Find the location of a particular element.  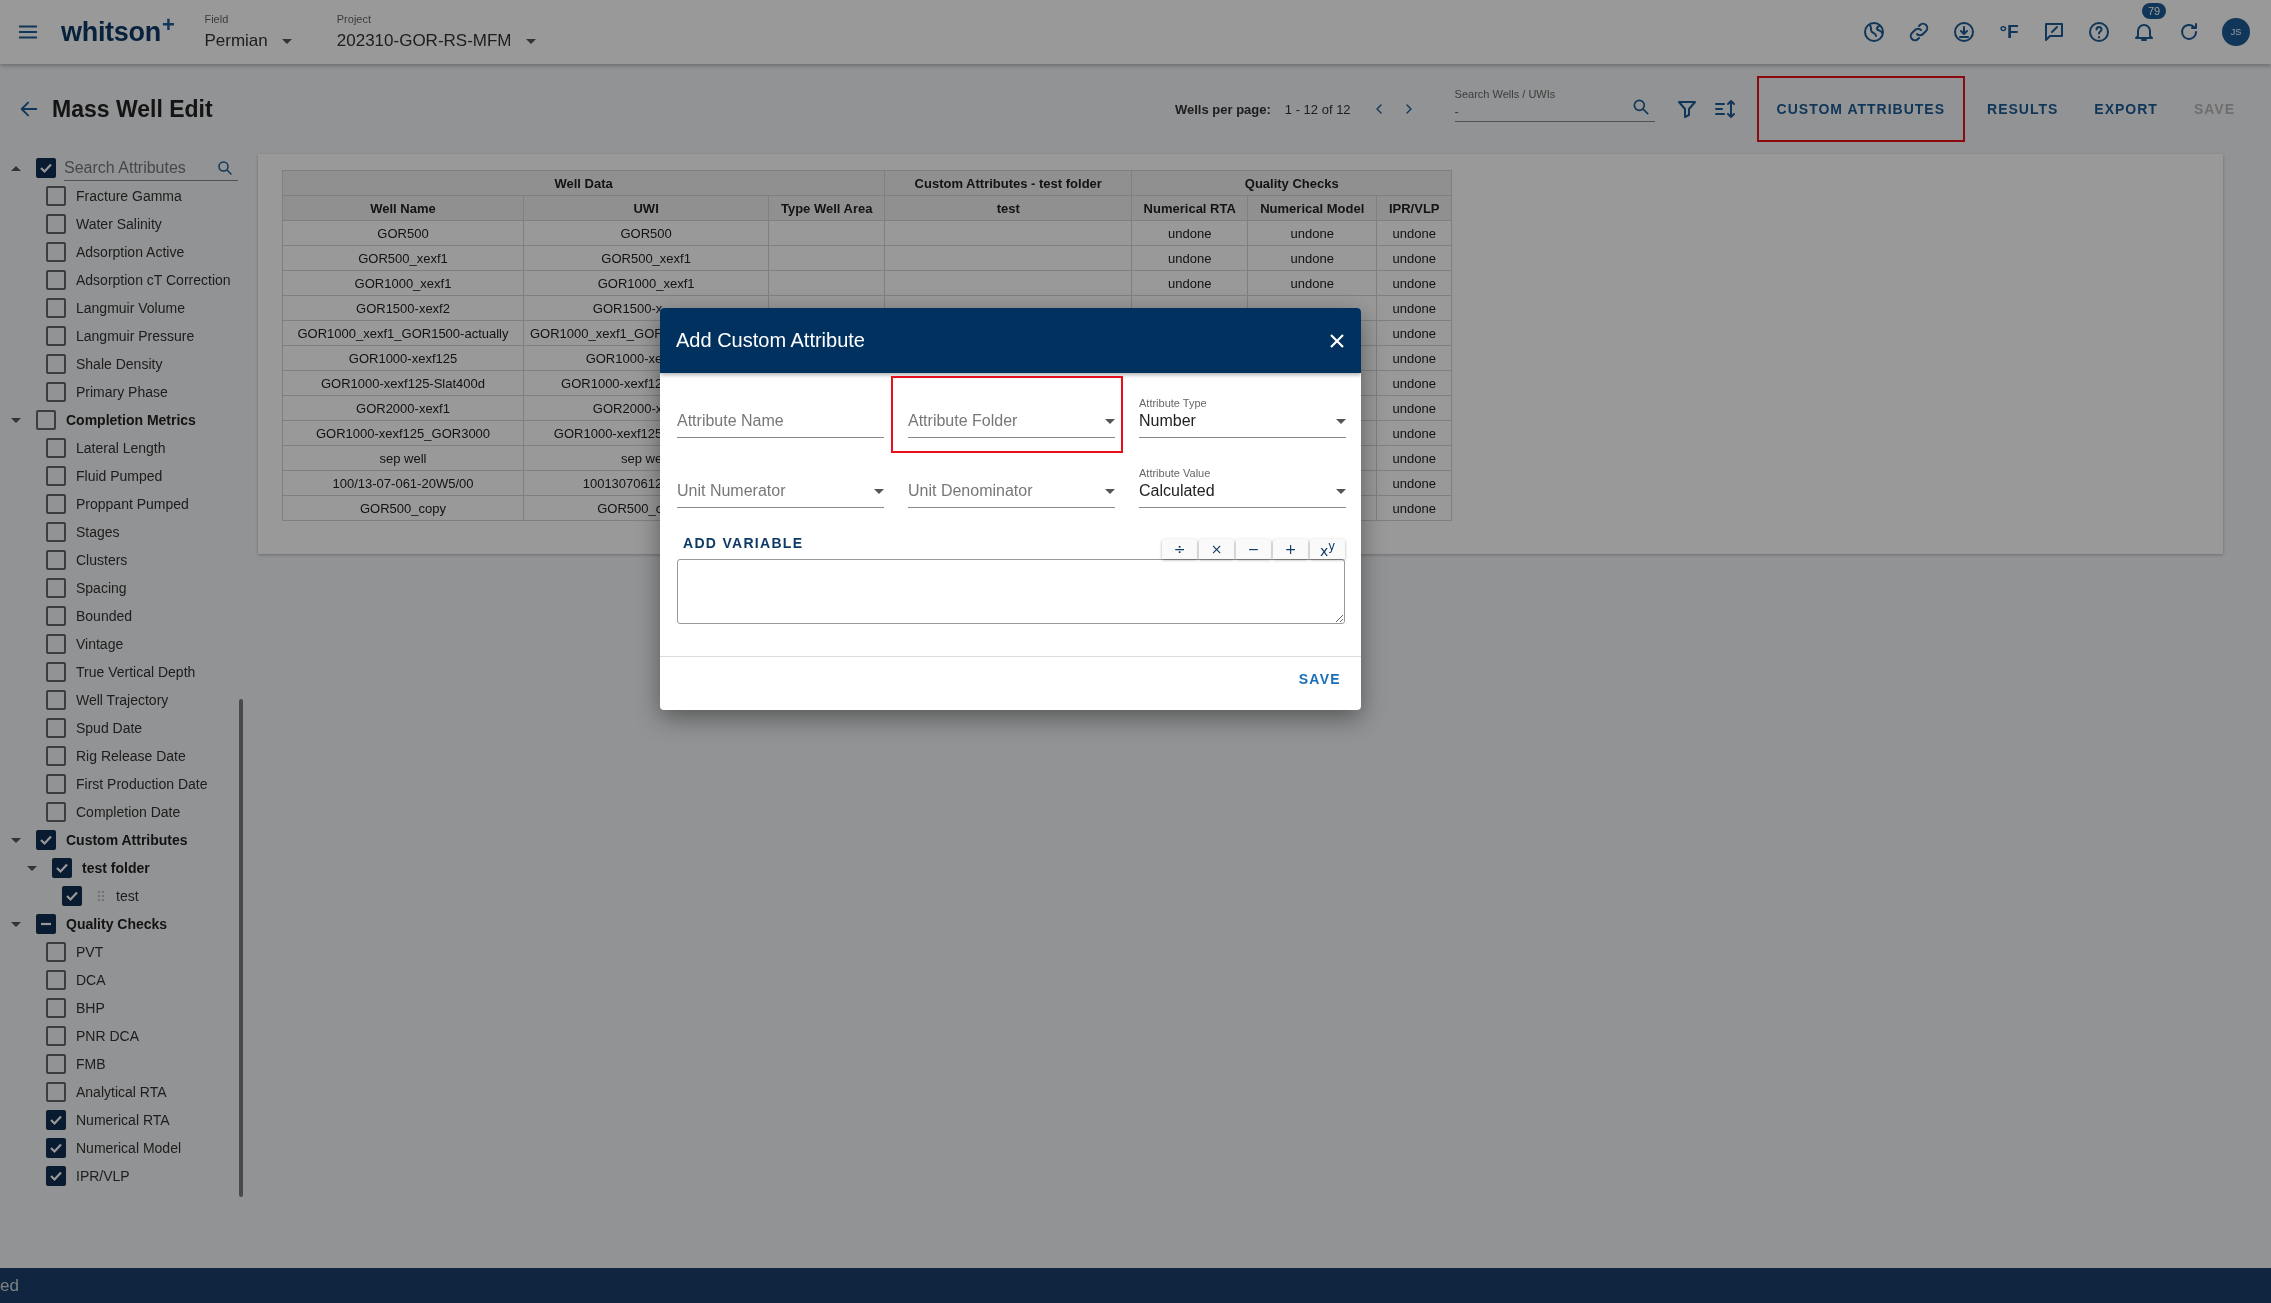

tree-item-label: IPR/VLP is located at coordinates (103, 1176).